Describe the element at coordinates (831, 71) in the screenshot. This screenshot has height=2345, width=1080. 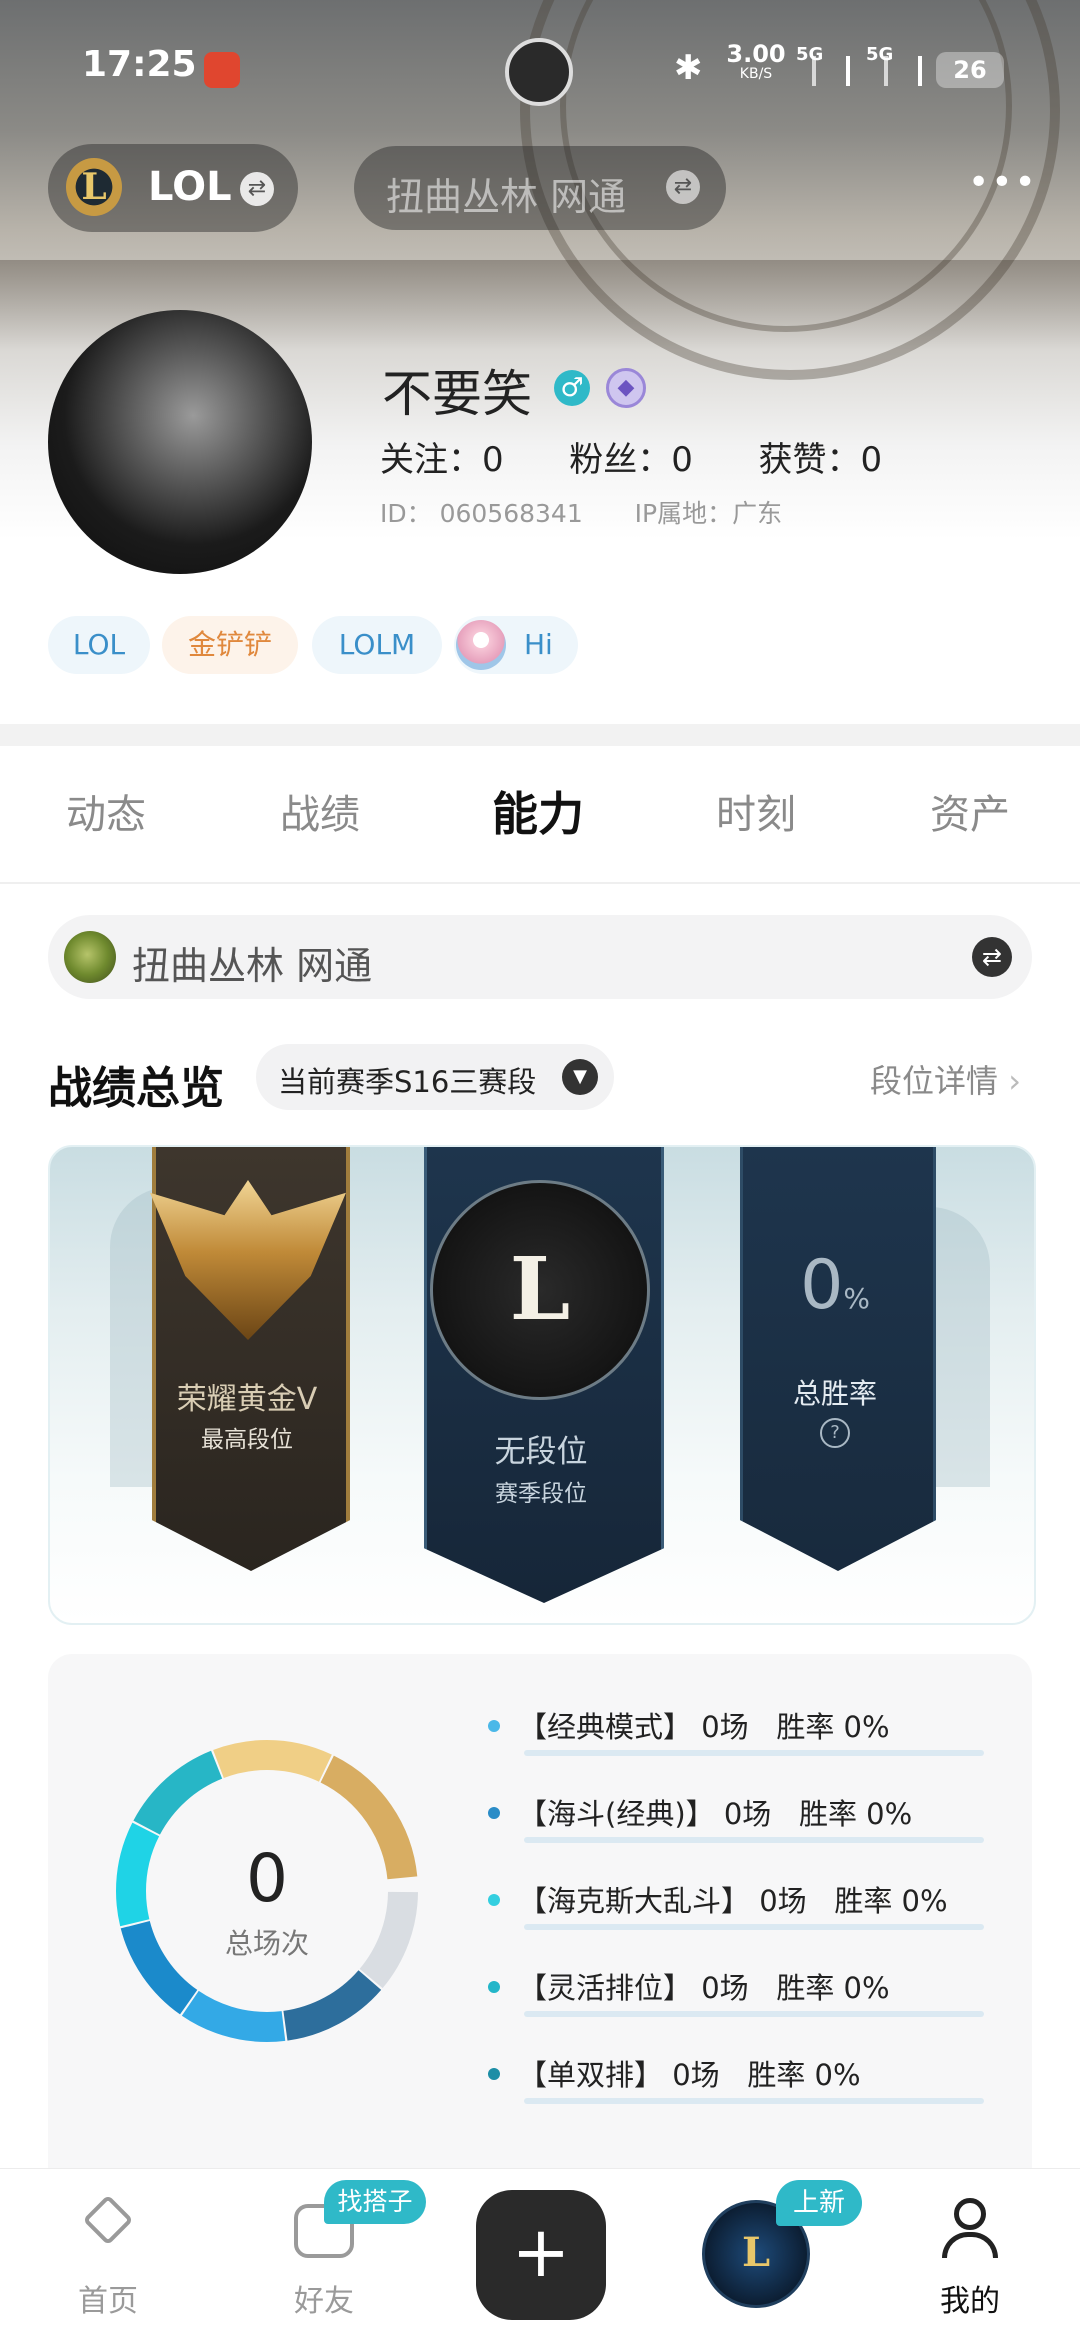
I see `signal-bars-icon` at that location.